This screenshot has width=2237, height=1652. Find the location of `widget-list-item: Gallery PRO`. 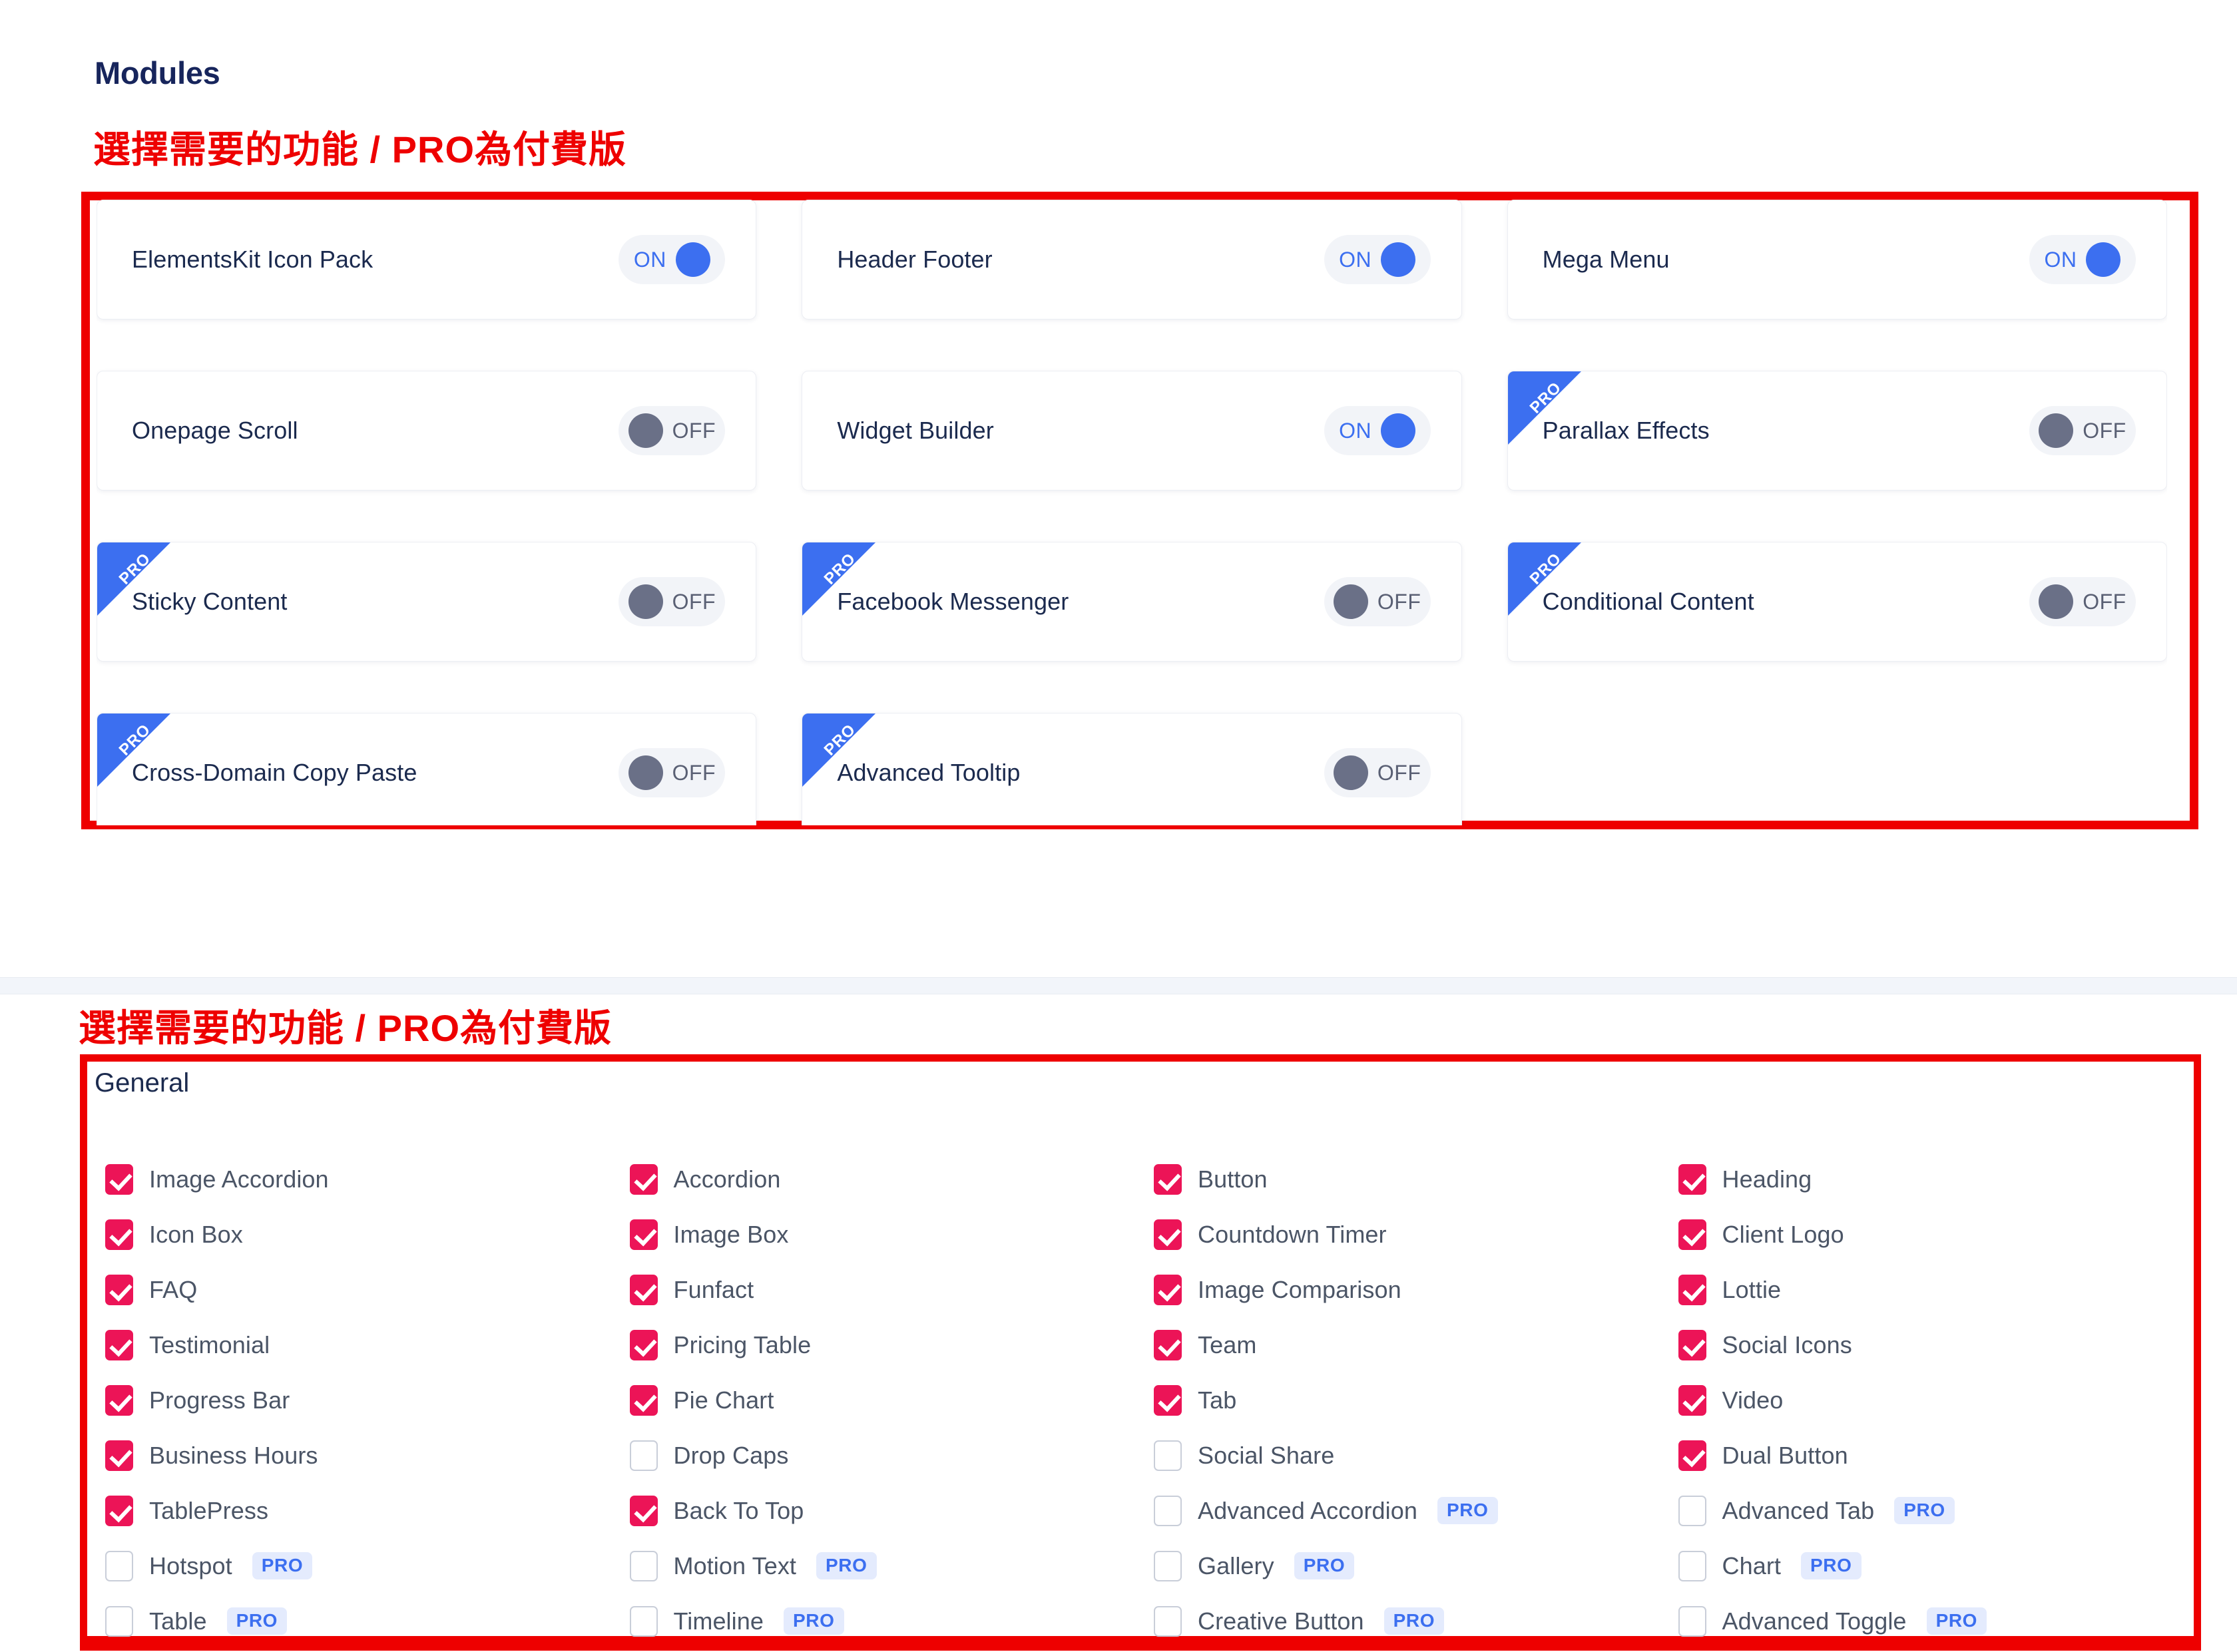

widget-list-item: Gallery PRO is located at coordinates (1408, 1566).